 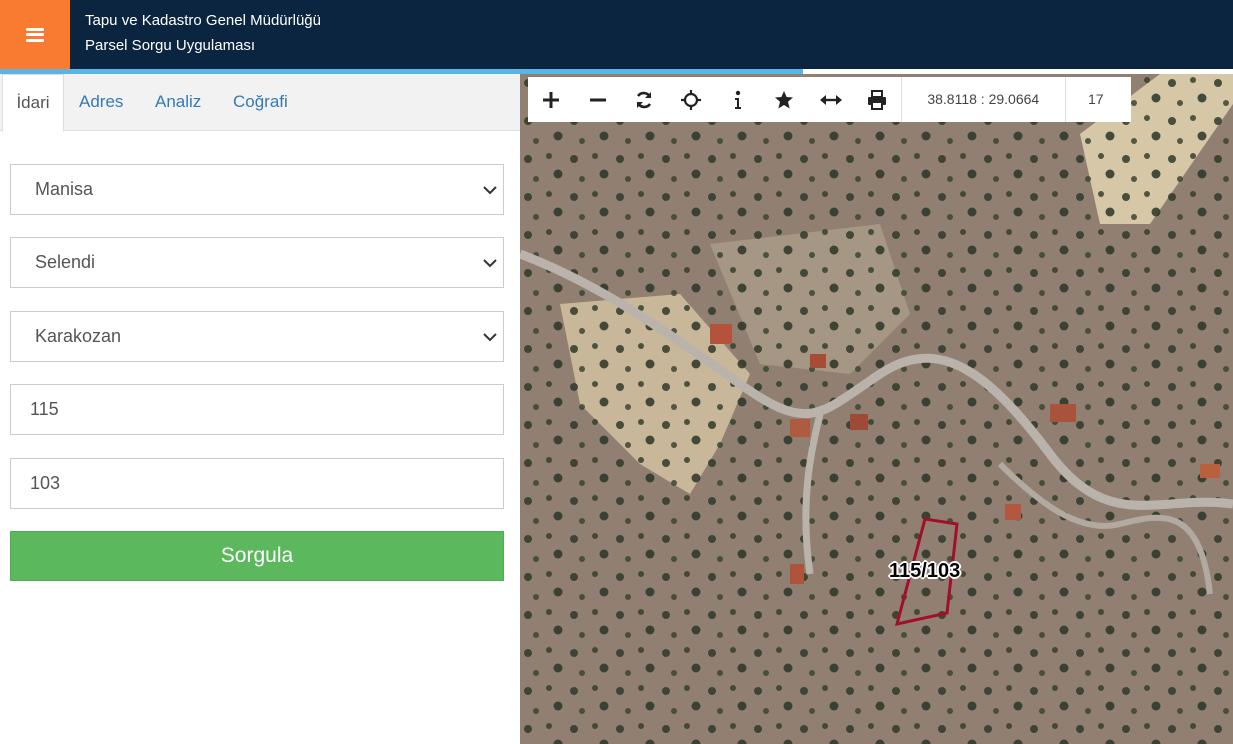 I want to click on print-button, so click(x=877, y=99).